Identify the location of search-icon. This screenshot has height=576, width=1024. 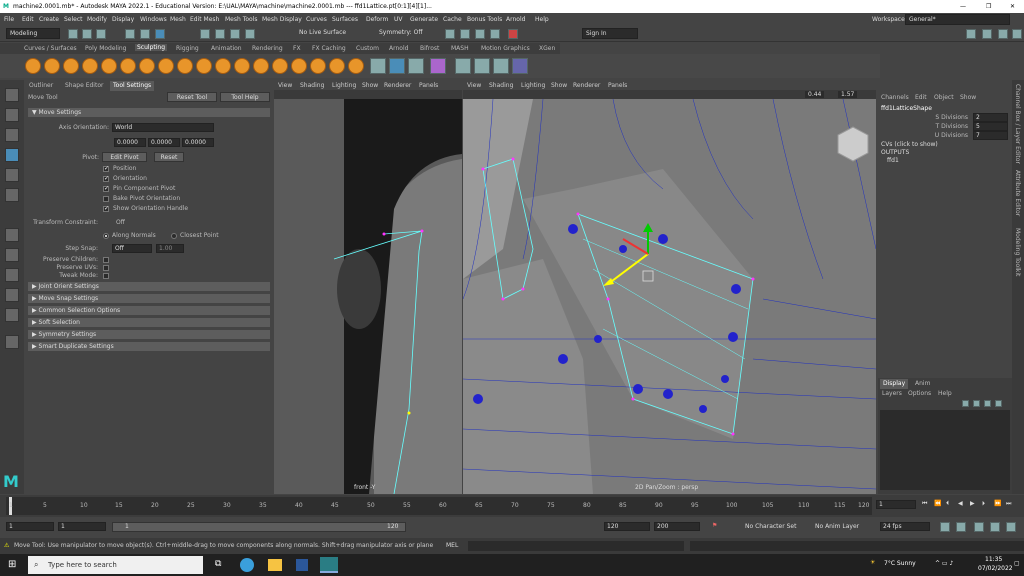
(12, 342).